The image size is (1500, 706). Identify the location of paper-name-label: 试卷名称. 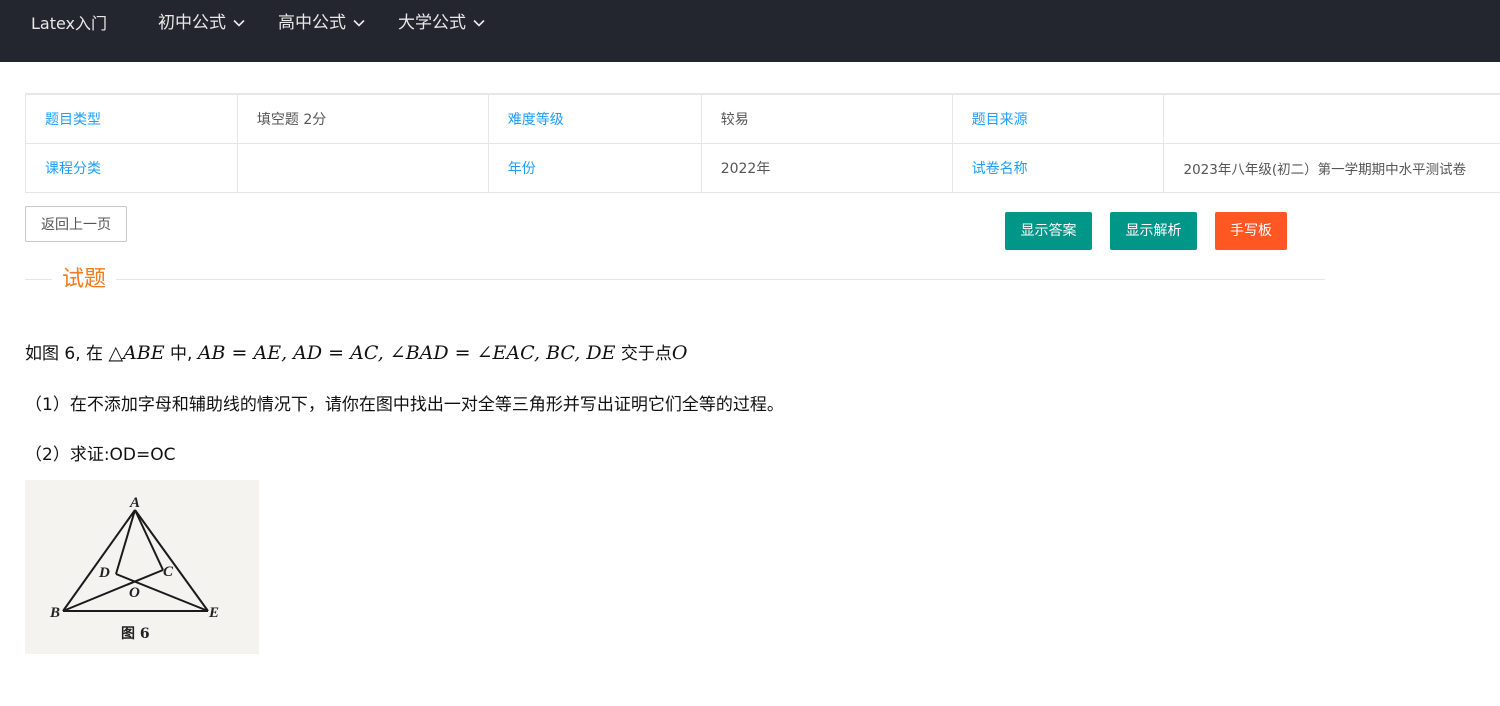
(1058, 167).